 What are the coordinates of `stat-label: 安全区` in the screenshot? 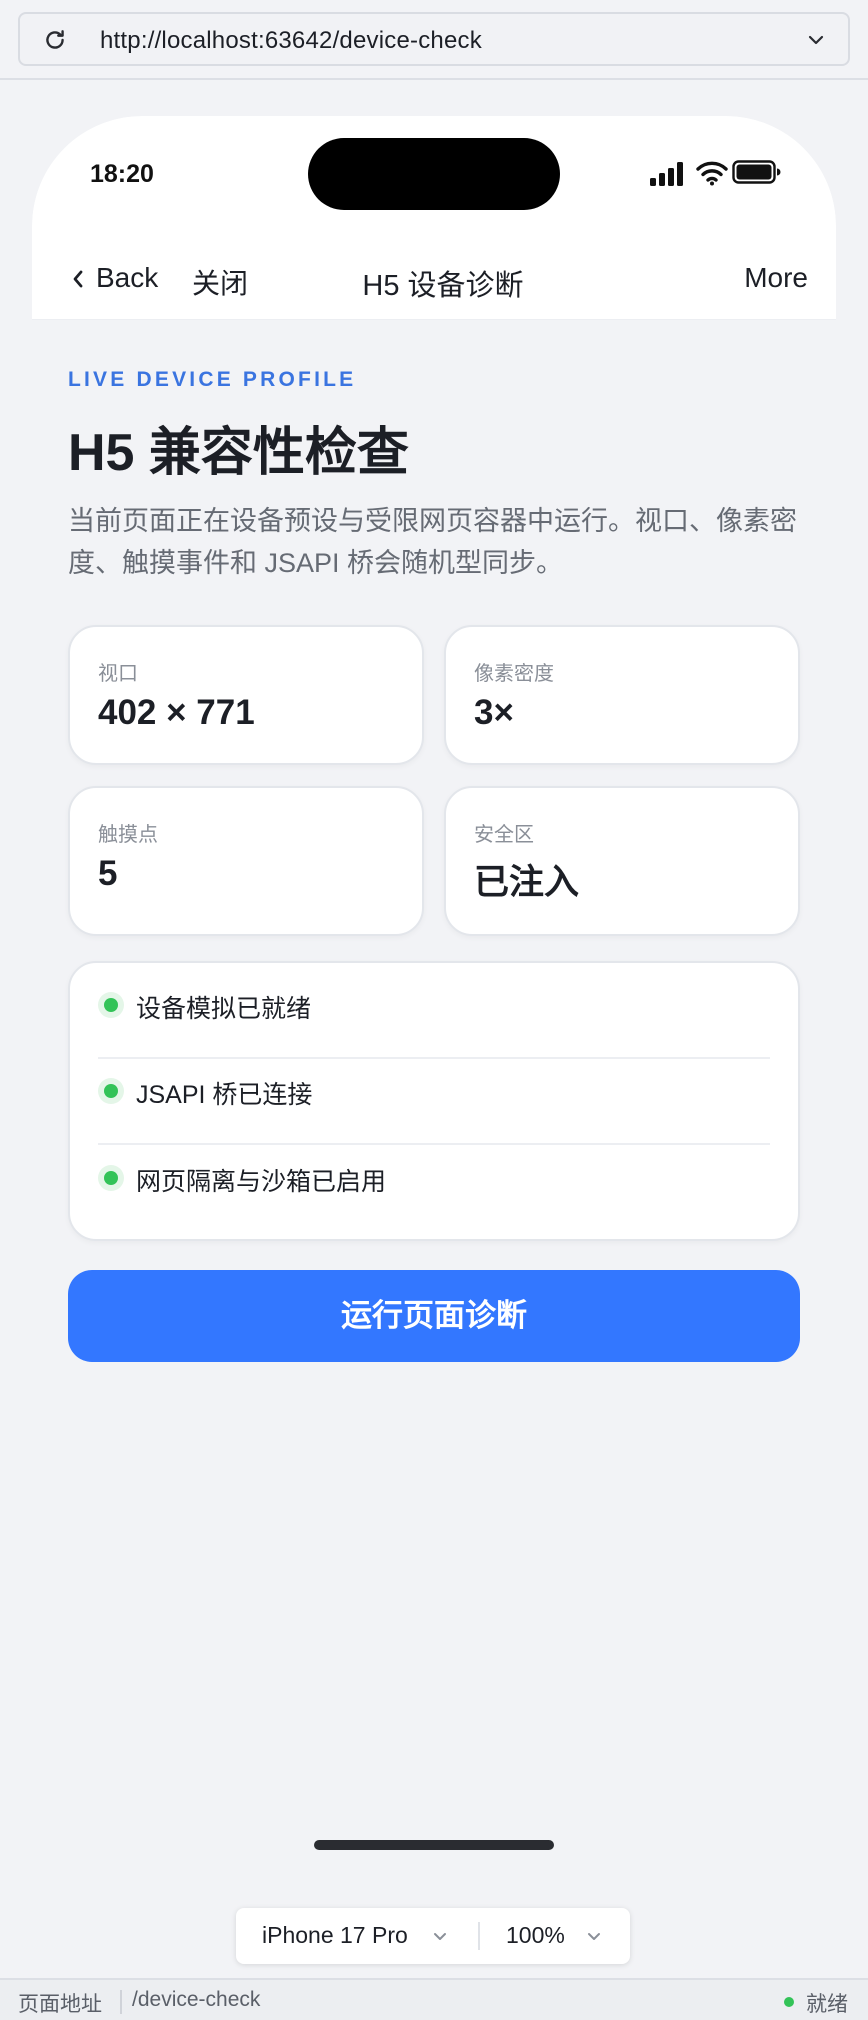 It's located at (504, 835).